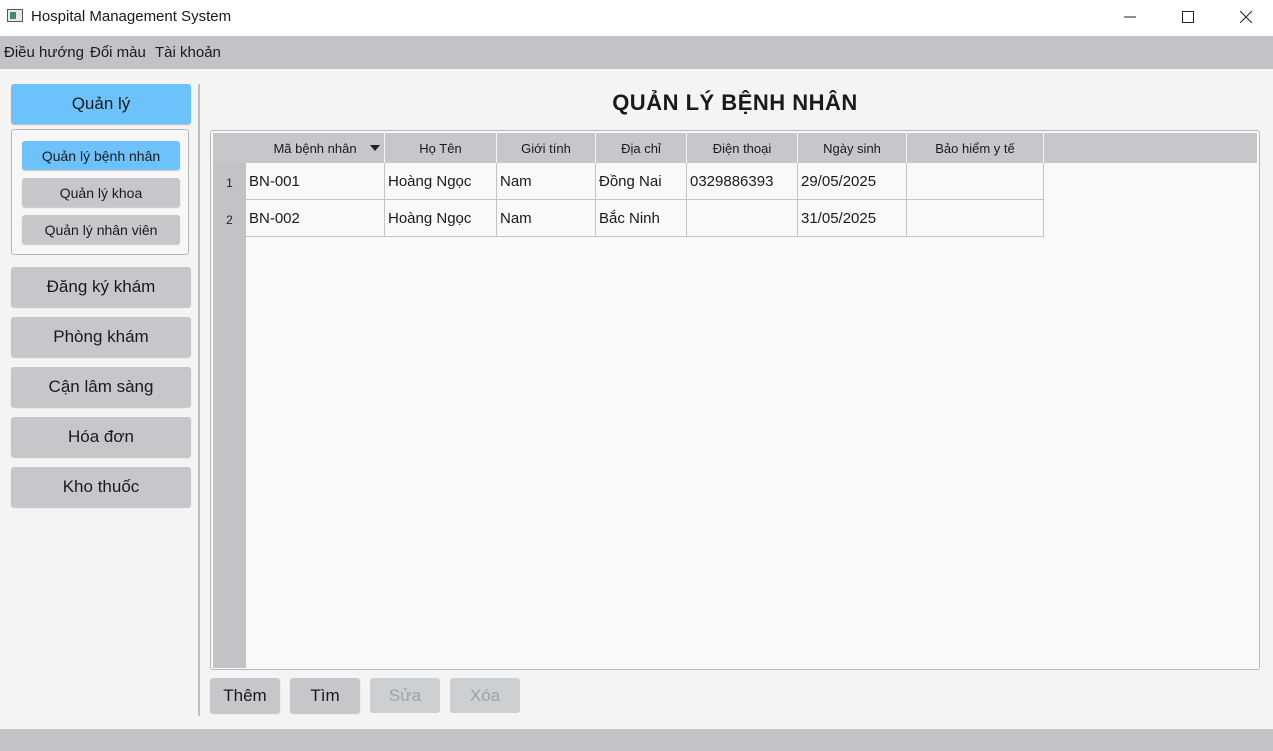  I want to click on column-header-label: Điện thoại, so click(742, 148).